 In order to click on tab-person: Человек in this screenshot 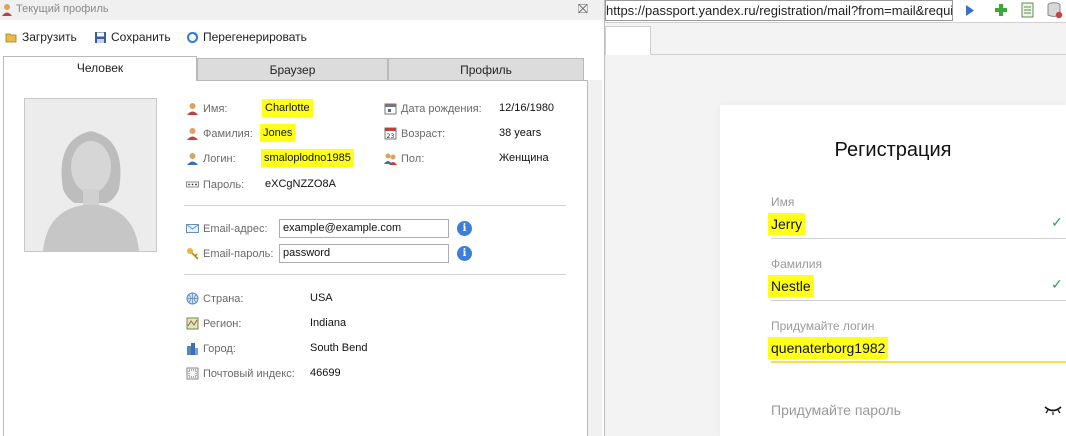, I will do `click(100, 68)`.